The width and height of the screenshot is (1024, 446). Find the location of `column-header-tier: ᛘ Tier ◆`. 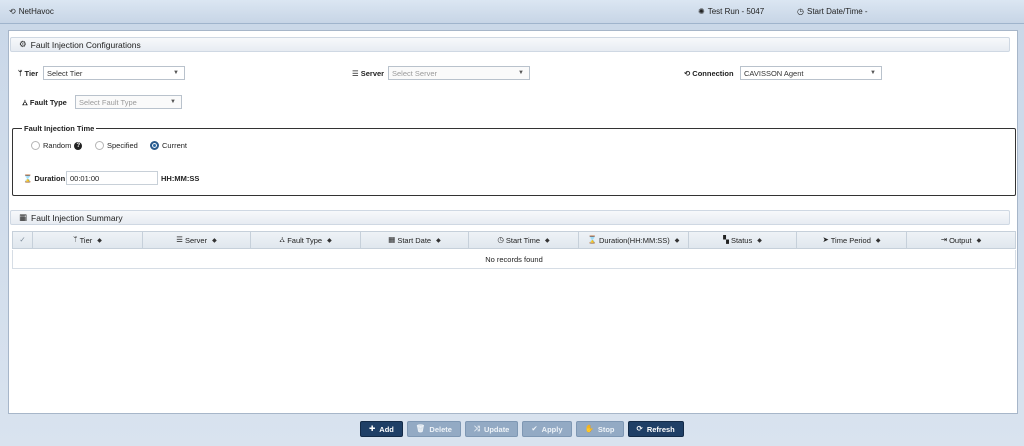

column-header-tier: ᛘ Tier ◆ is located at coordinates (88, 240).